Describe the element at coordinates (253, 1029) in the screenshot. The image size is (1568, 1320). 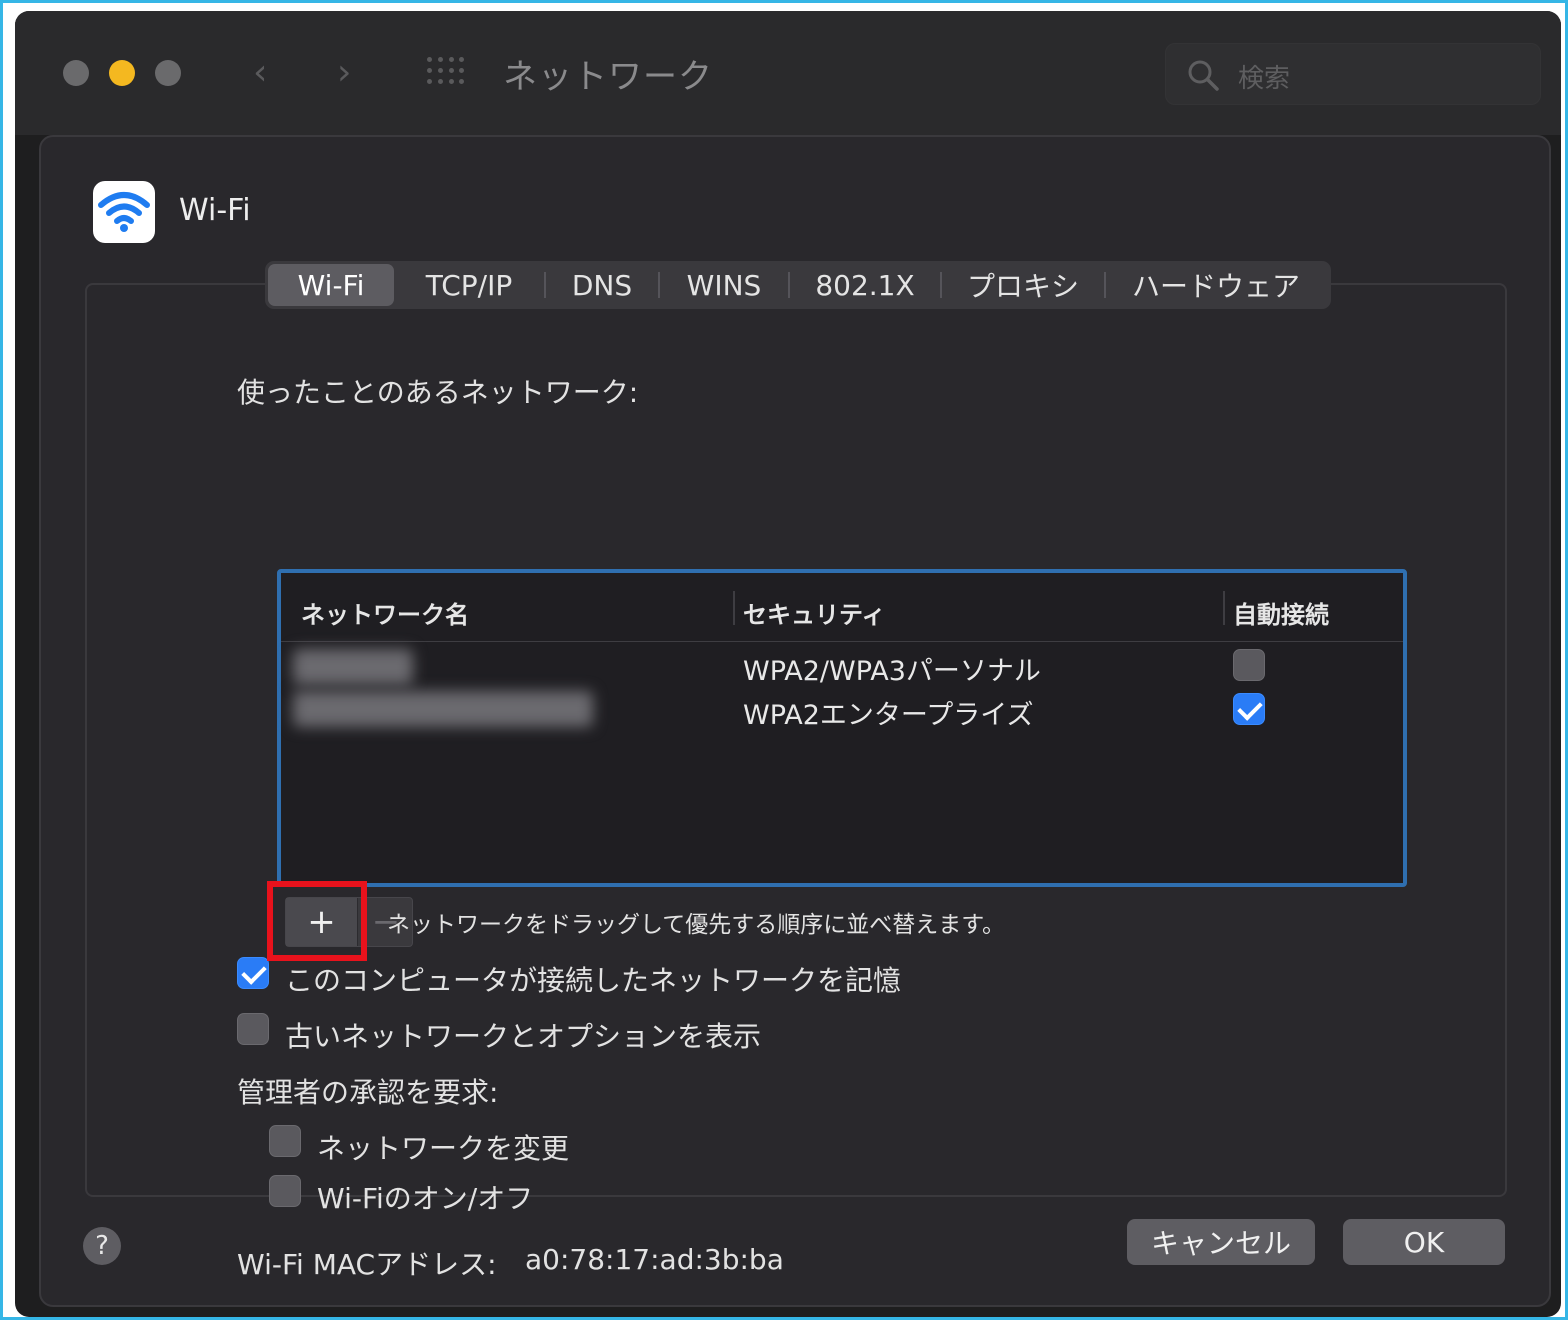
I see `show-legacy-checkbox` at that location.